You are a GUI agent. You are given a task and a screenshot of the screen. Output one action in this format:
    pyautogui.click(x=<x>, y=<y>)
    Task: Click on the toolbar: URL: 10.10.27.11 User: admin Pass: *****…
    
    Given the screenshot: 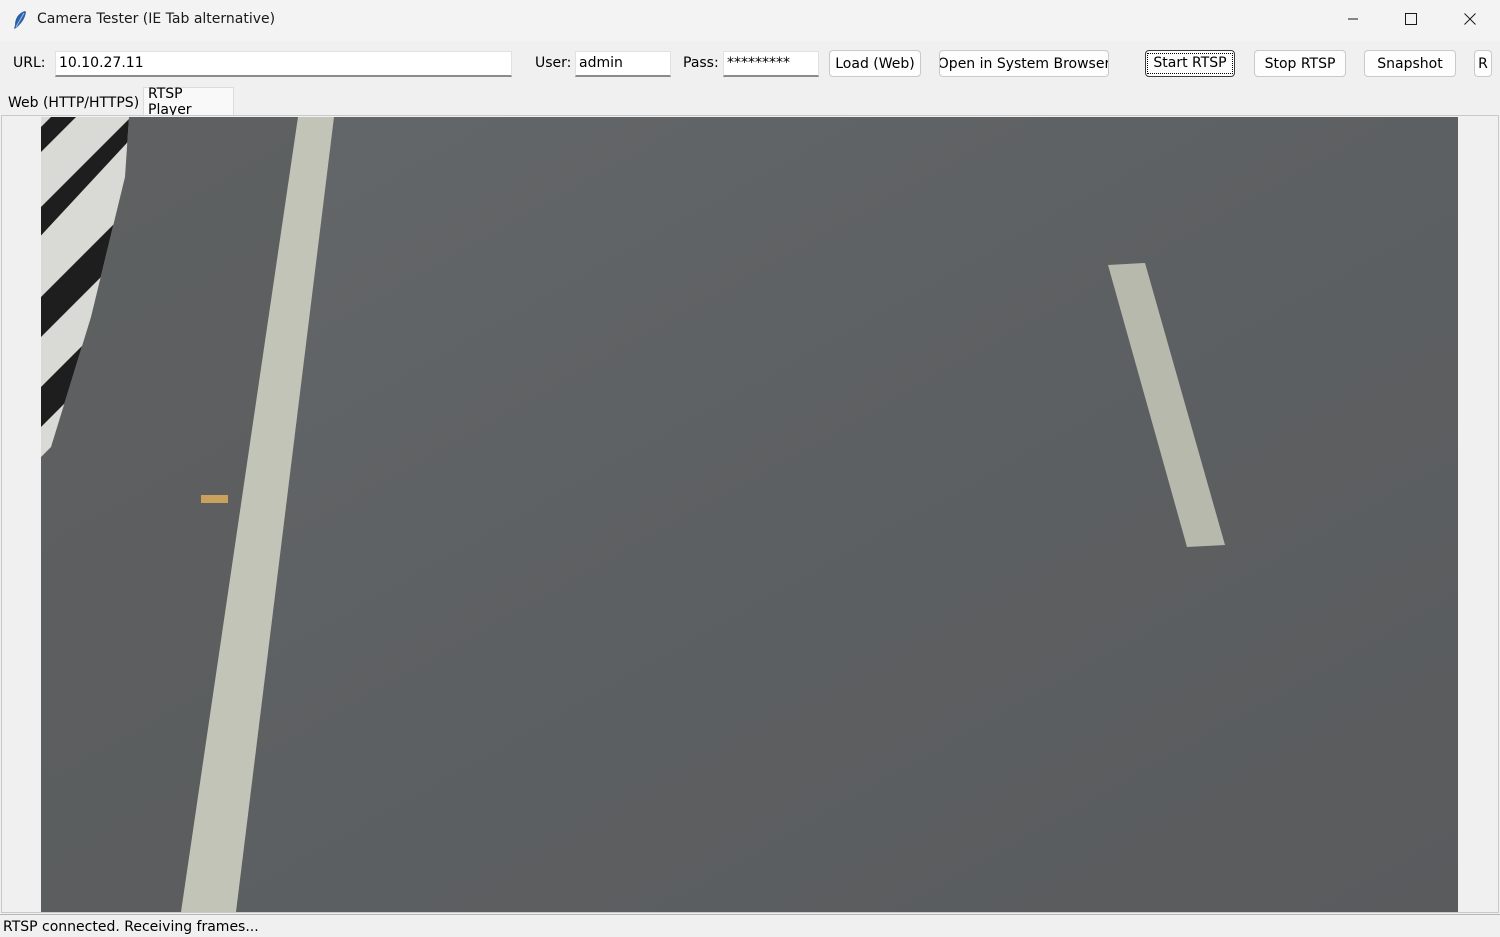 What is the action you would take?
    pyautogui.click(x=750, y=64)
    